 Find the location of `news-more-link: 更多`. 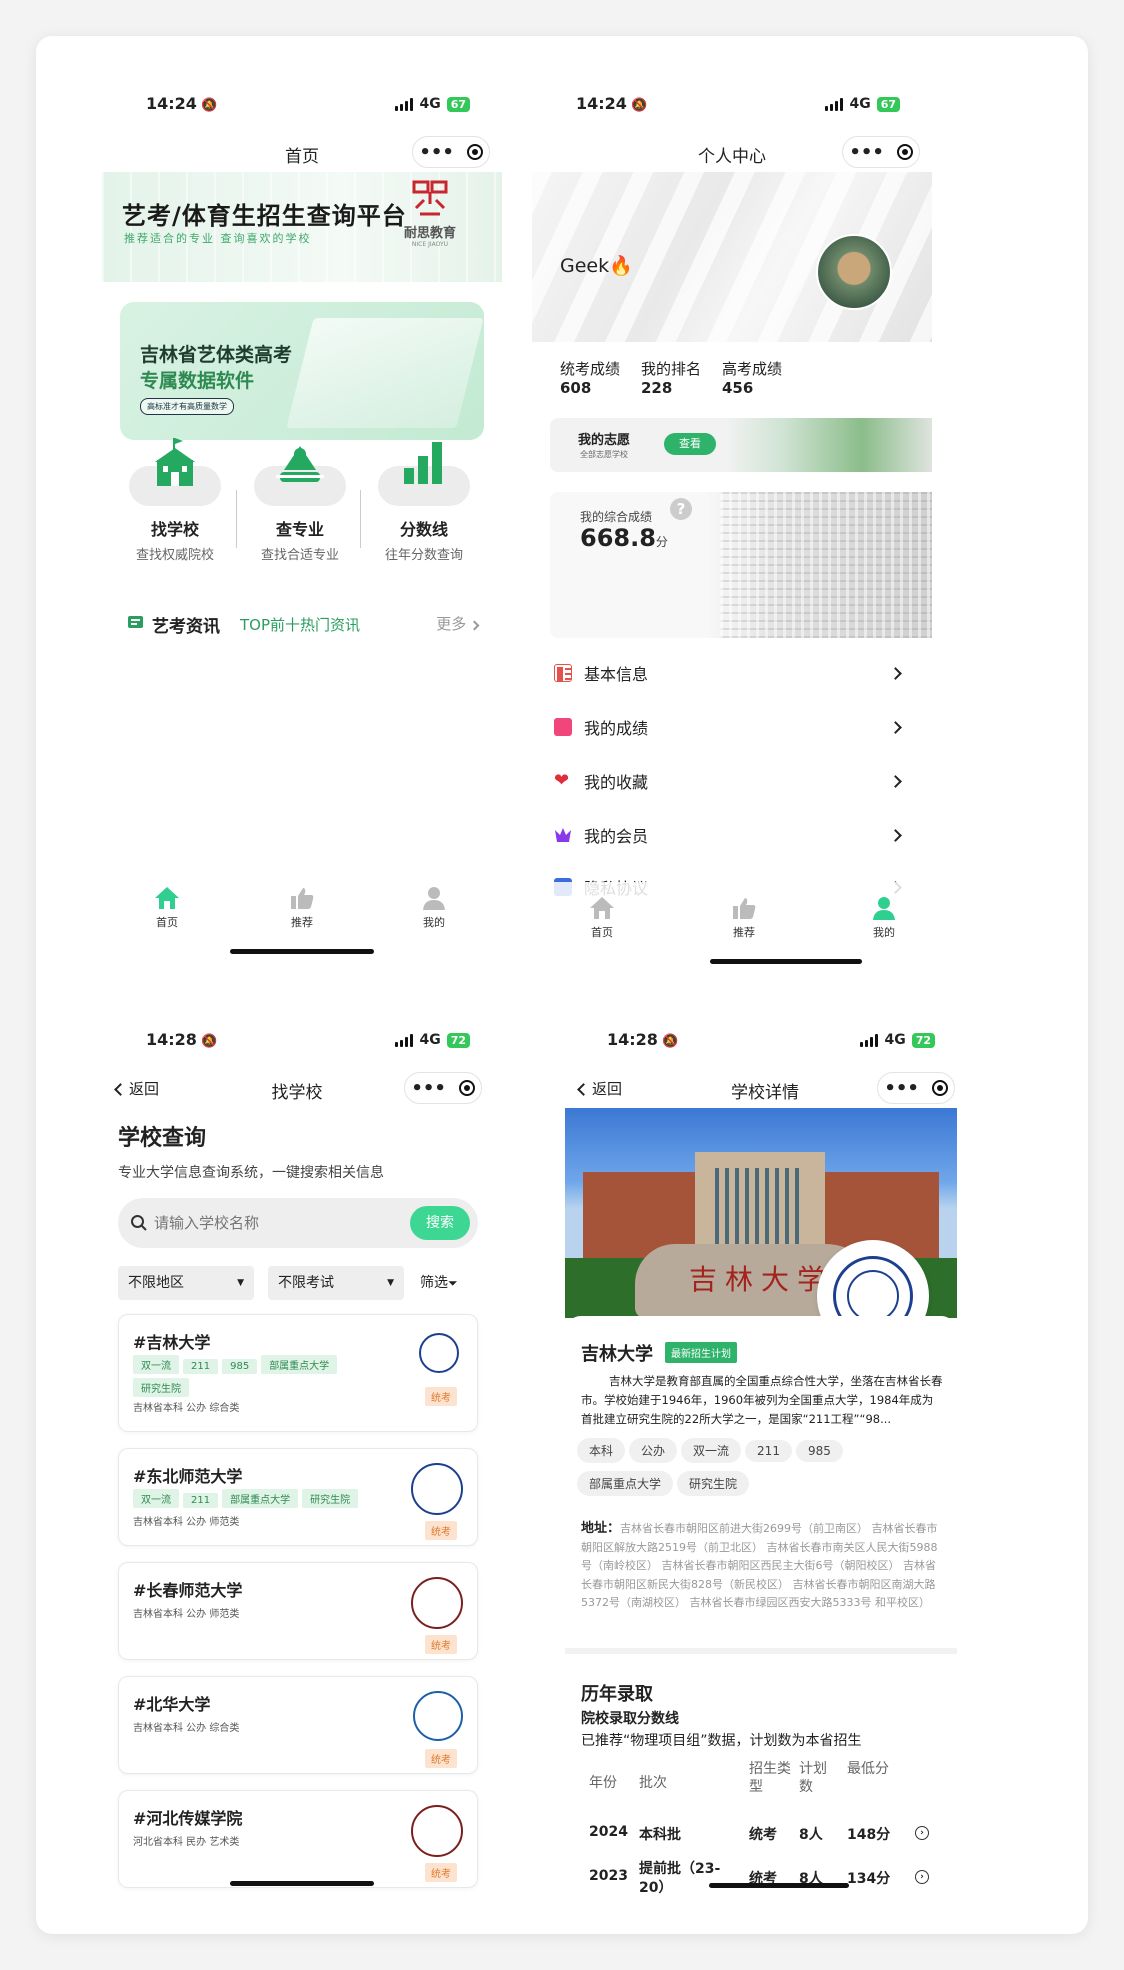

news-more-link: 更多 is located at coordinates (458, 623).